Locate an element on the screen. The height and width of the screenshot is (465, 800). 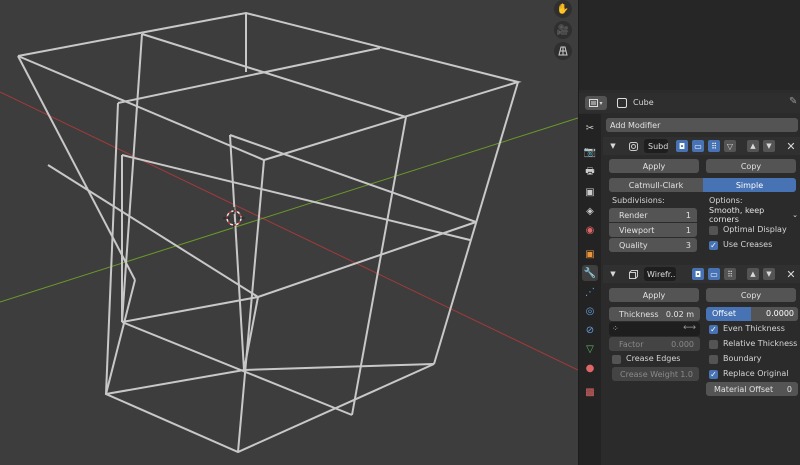
render-label: Render is located at coordinates (633, 215).